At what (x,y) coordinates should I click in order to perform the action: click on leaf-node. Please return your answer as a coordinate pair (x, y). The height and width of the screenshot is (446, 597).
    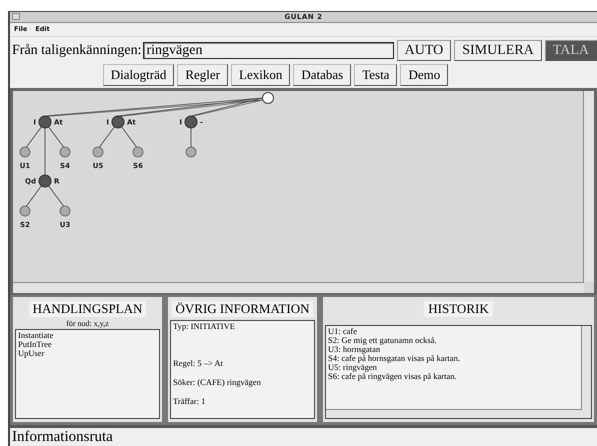
    Looking at the image, I should click on (191, 152).